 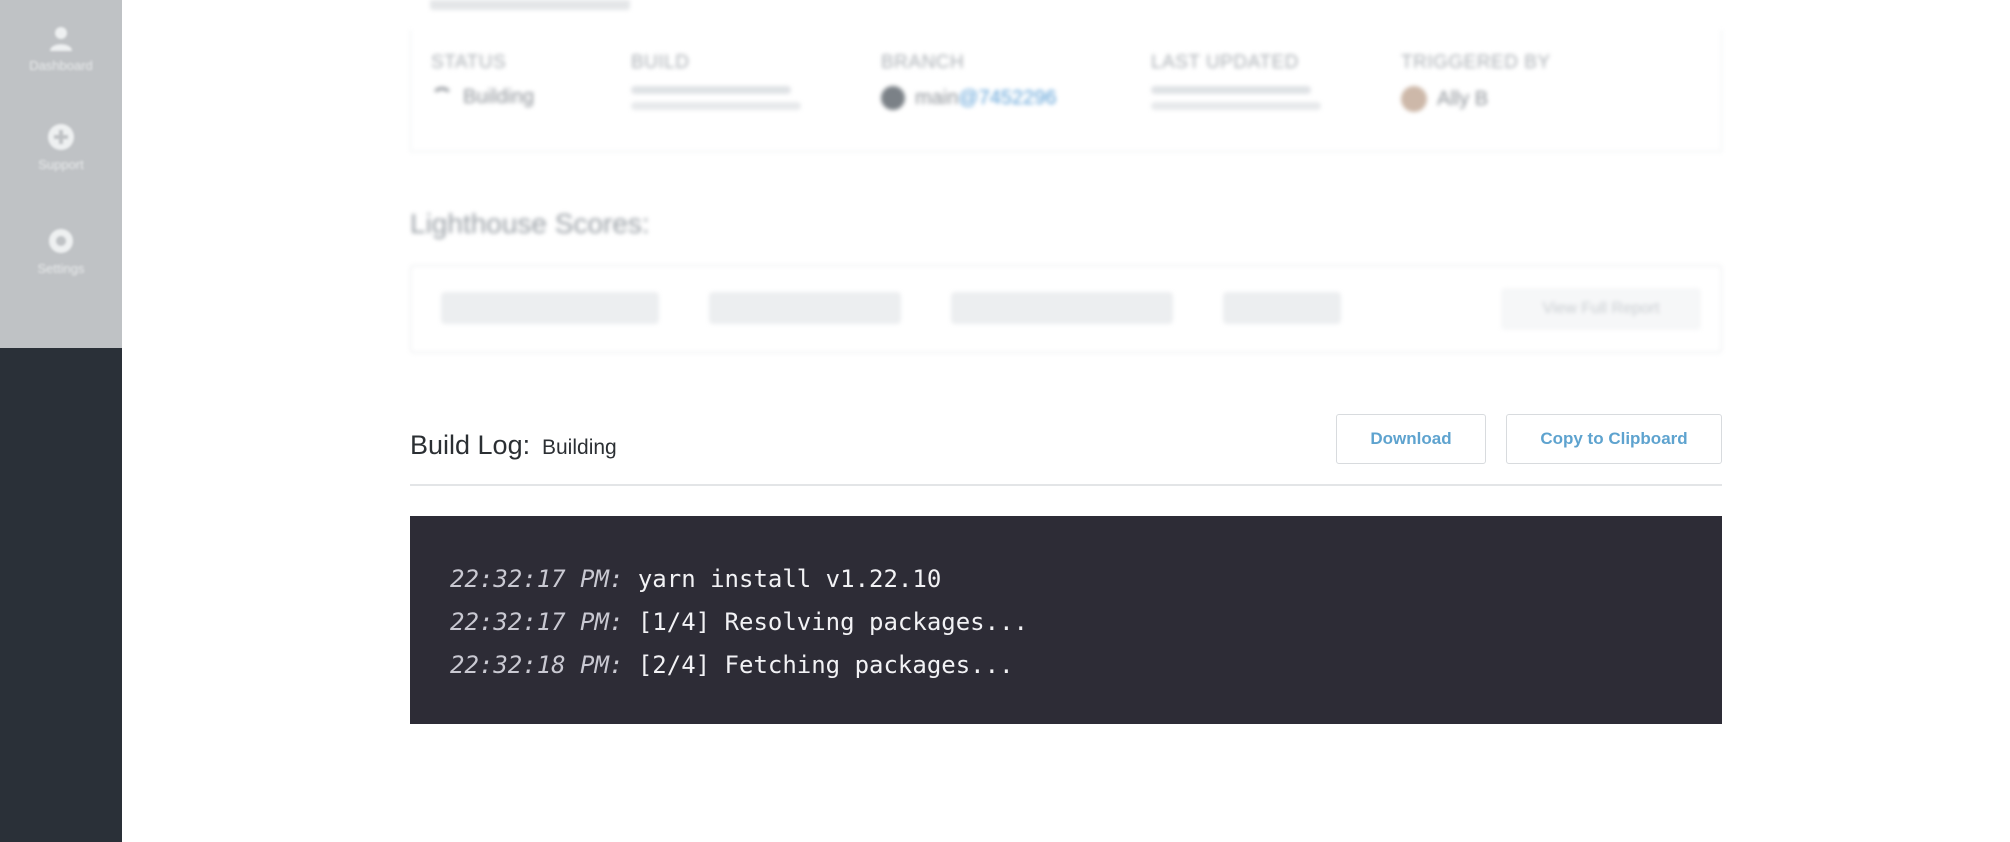 What do you see at coordinates (61, 137) in the screenshot?
I see `plus-circle-icon` at bounding box center [61, 137].